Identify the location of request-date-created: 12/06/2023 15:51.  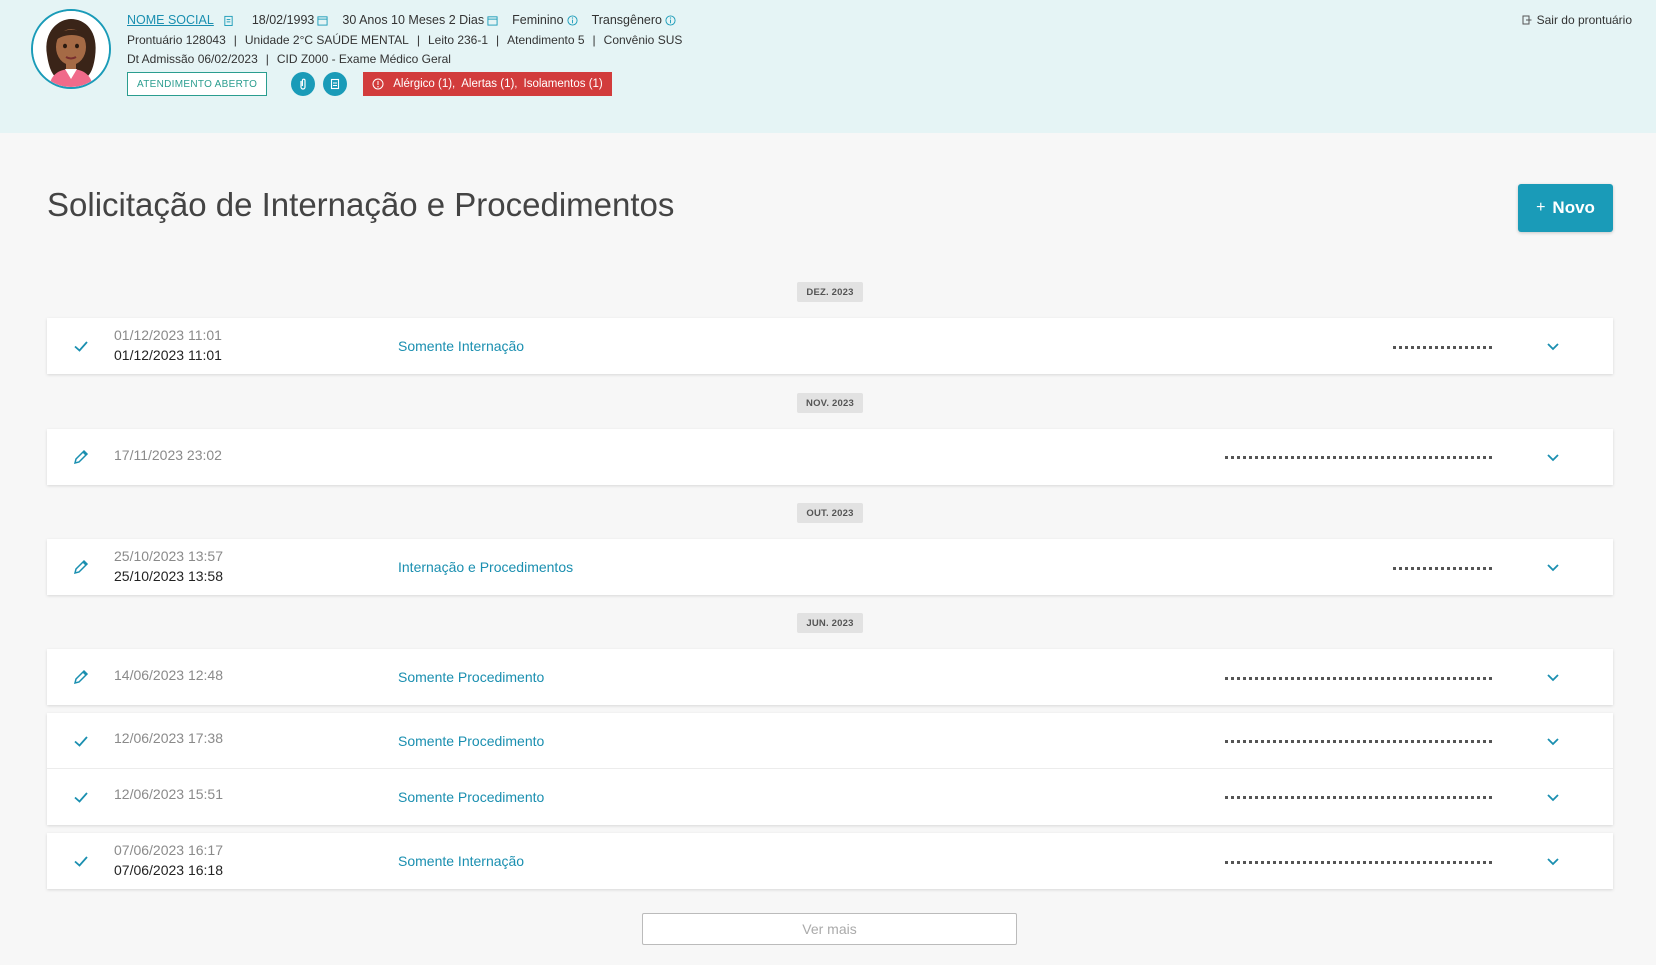
(168, 794).